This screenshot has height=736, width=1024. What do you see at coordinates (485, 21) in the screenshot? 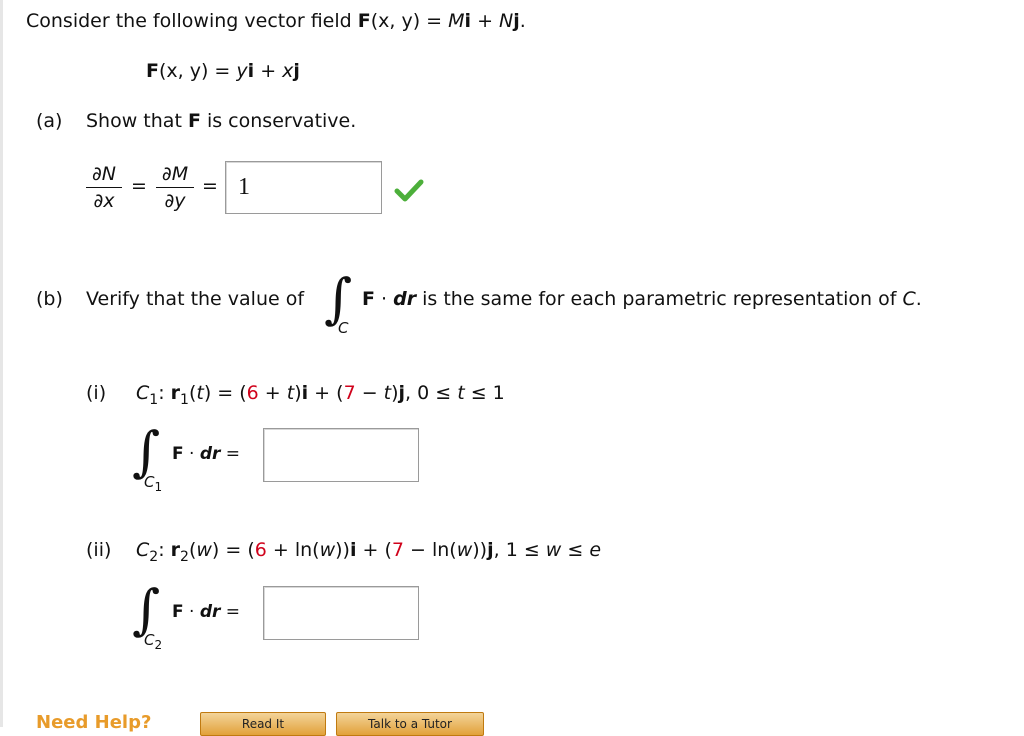
I see `intro-plus: +` at bounding box center [485, 21].